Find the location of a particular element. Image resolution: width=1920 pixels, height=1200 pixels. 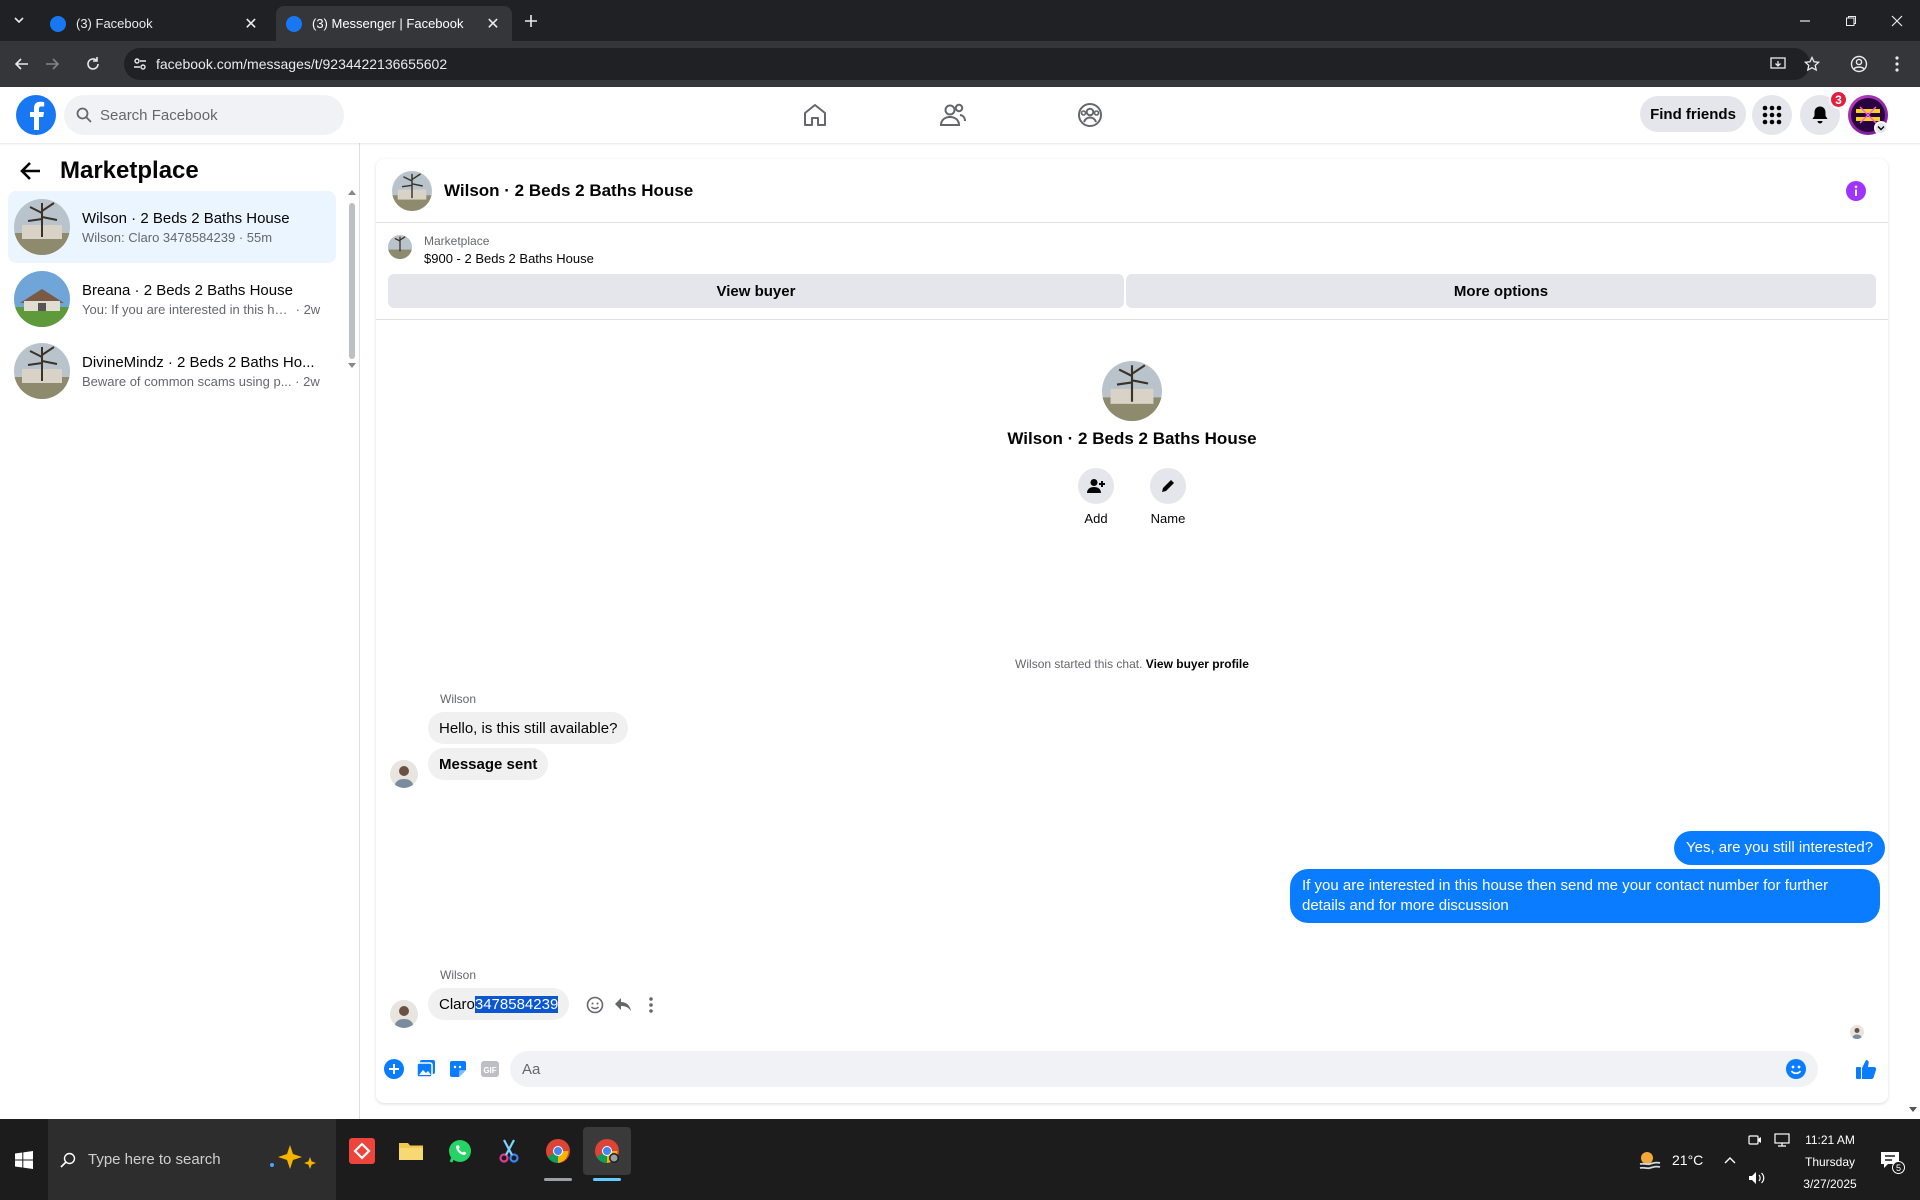

scrollbar-thumb is located at coordinates (352, 281).